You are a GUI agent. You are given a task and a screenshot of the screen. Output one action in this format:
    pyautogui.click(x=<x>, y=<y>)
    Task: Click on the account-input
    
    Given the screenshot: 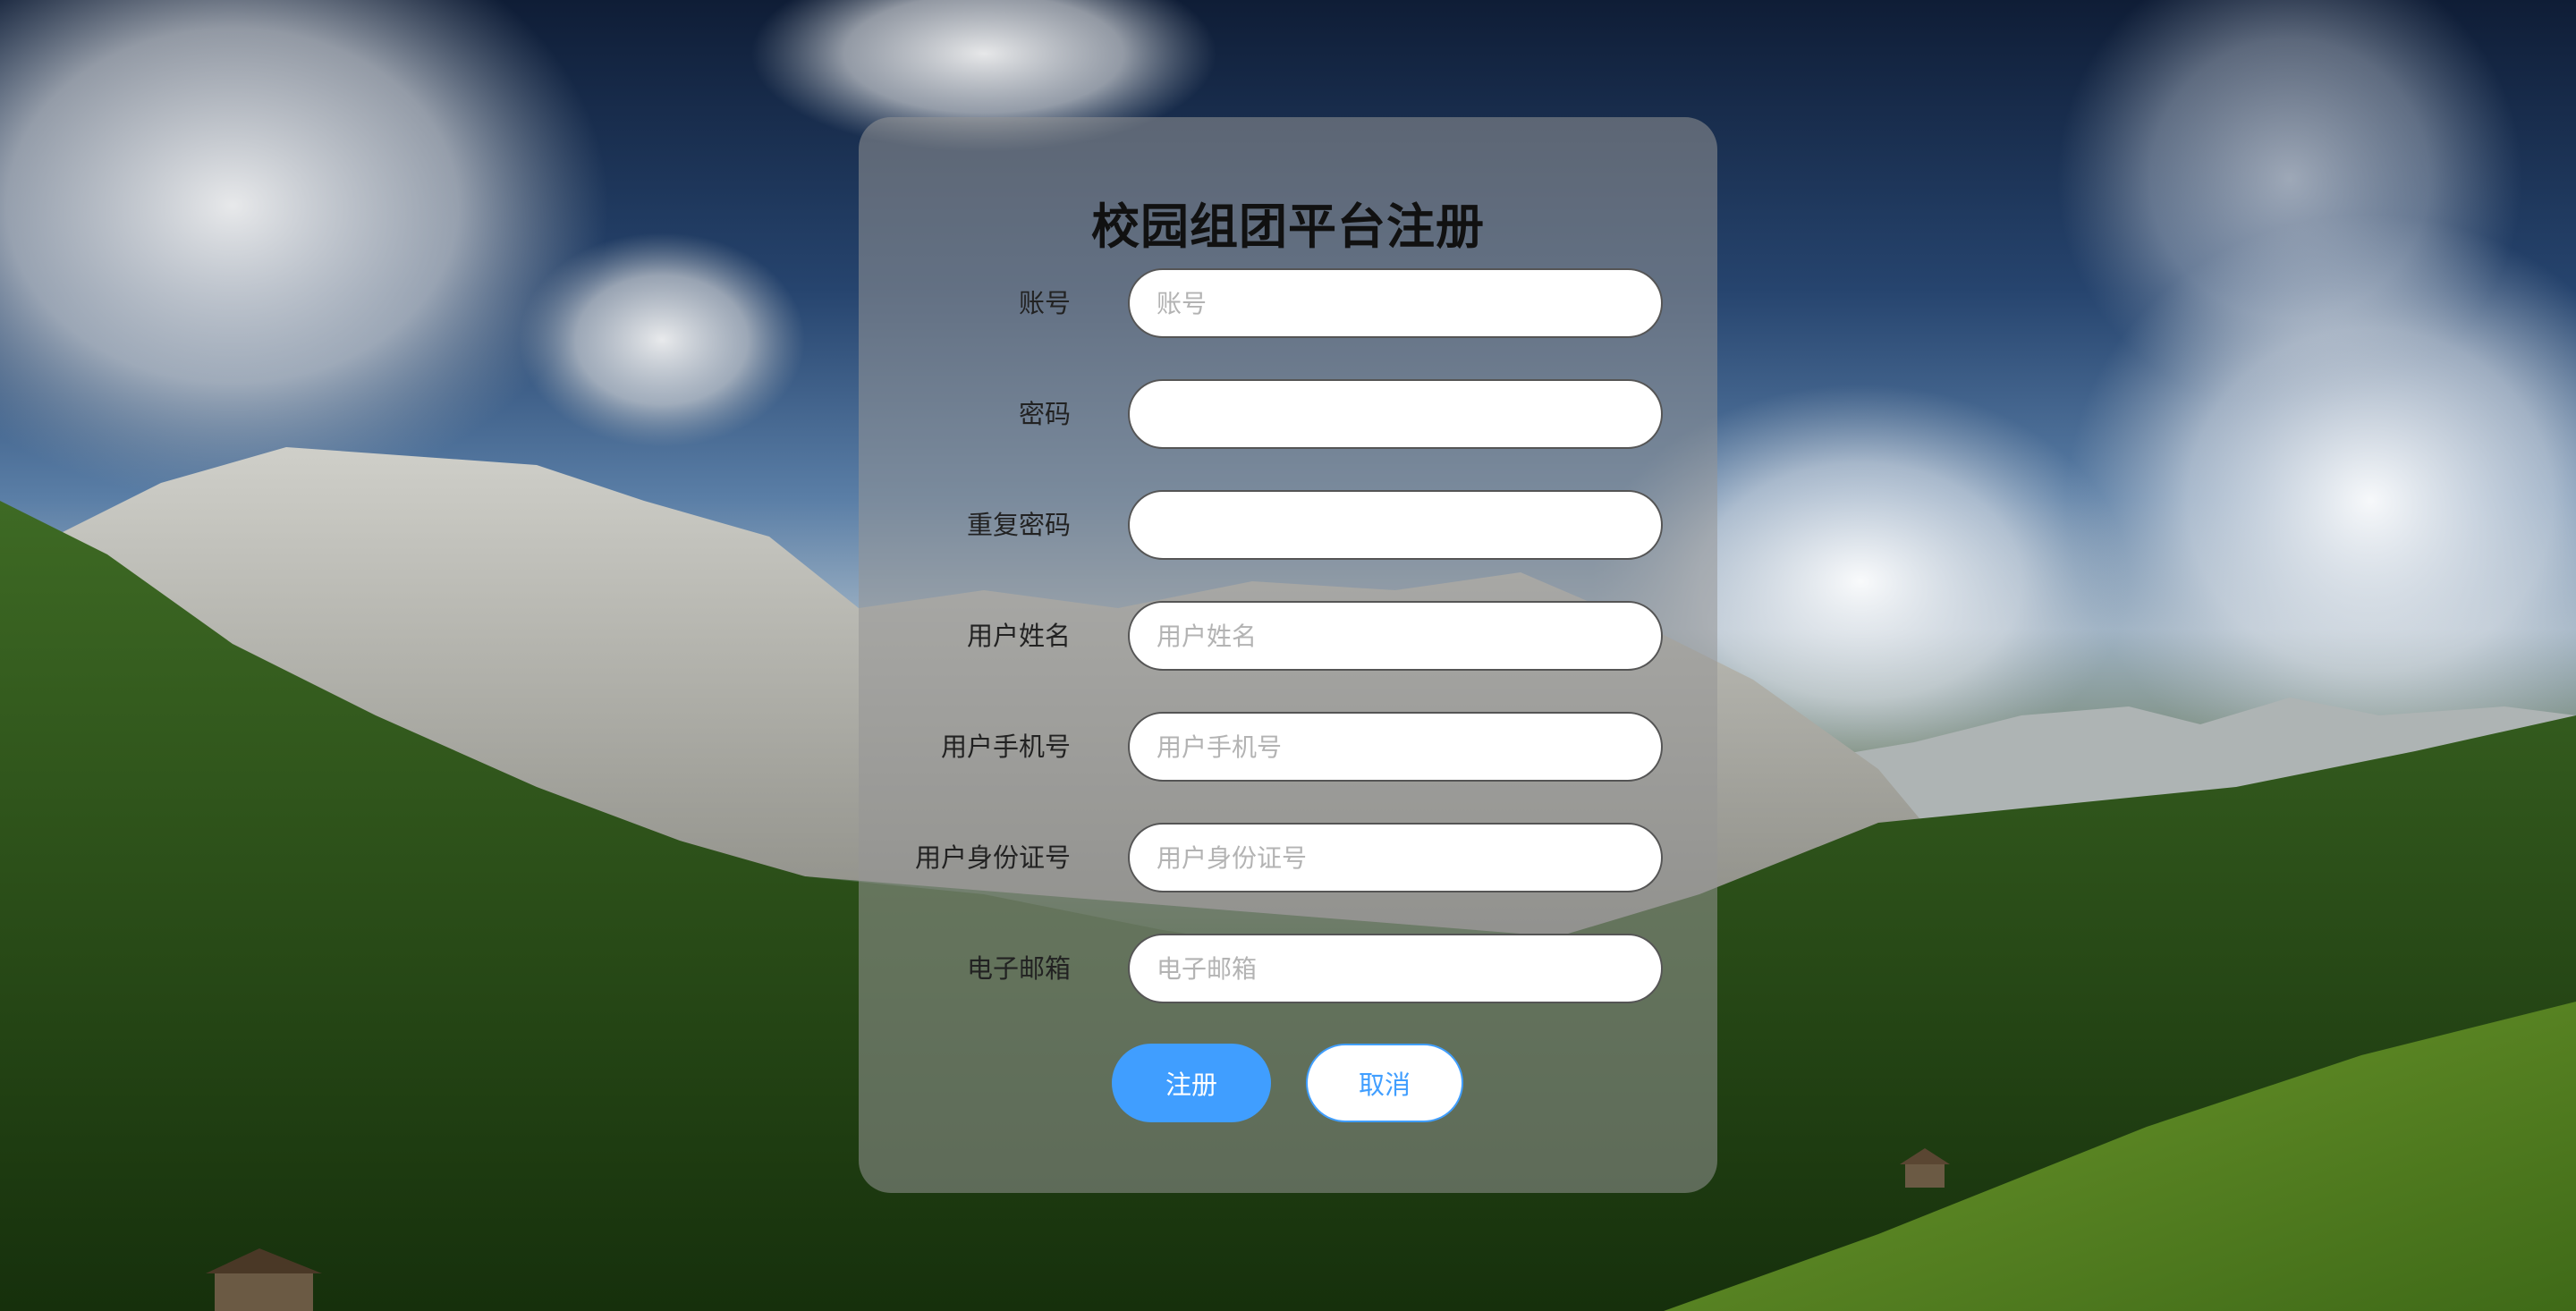 What is the action you would take?
    pyautogui.click(x=1395, y=303)
    